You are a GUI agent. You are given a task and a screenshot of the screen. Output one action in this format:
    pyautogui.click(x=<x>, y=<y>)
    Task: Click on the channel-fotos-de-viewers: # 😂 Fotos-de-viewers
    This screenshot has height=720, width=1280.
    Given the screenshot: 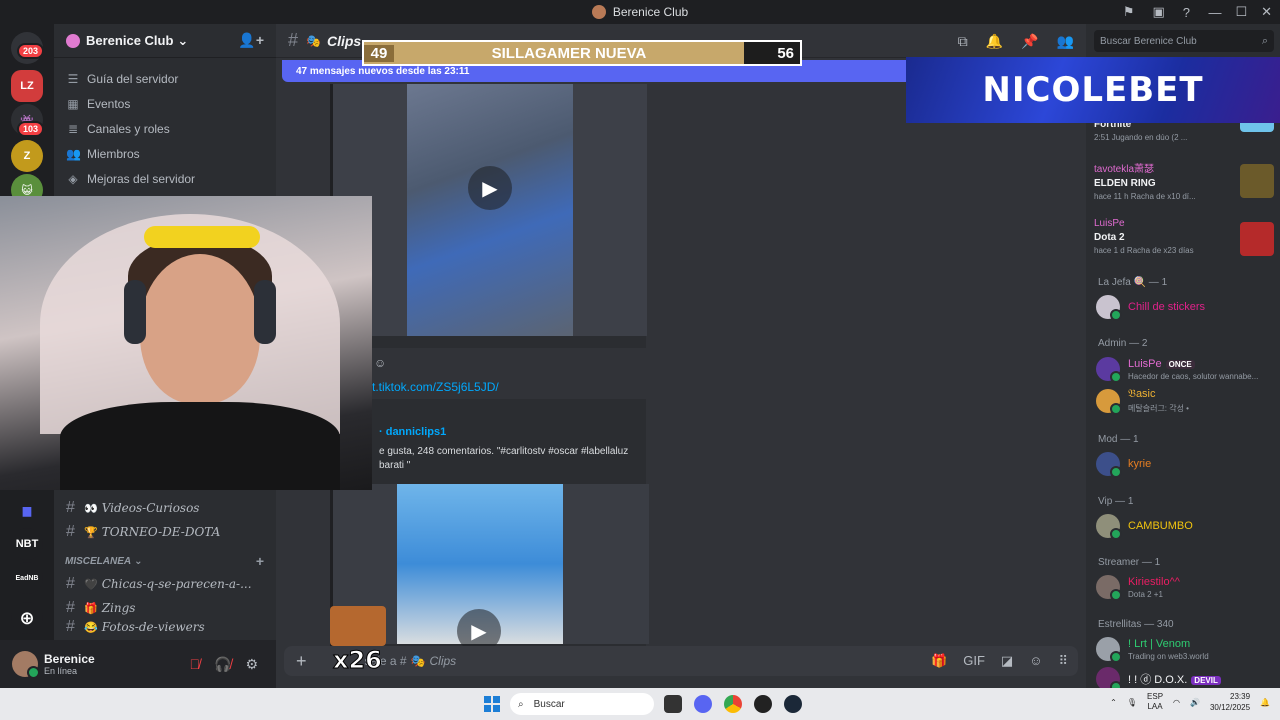 What is the action you would take?
    pyautogui.click(x=165, y=627)
    